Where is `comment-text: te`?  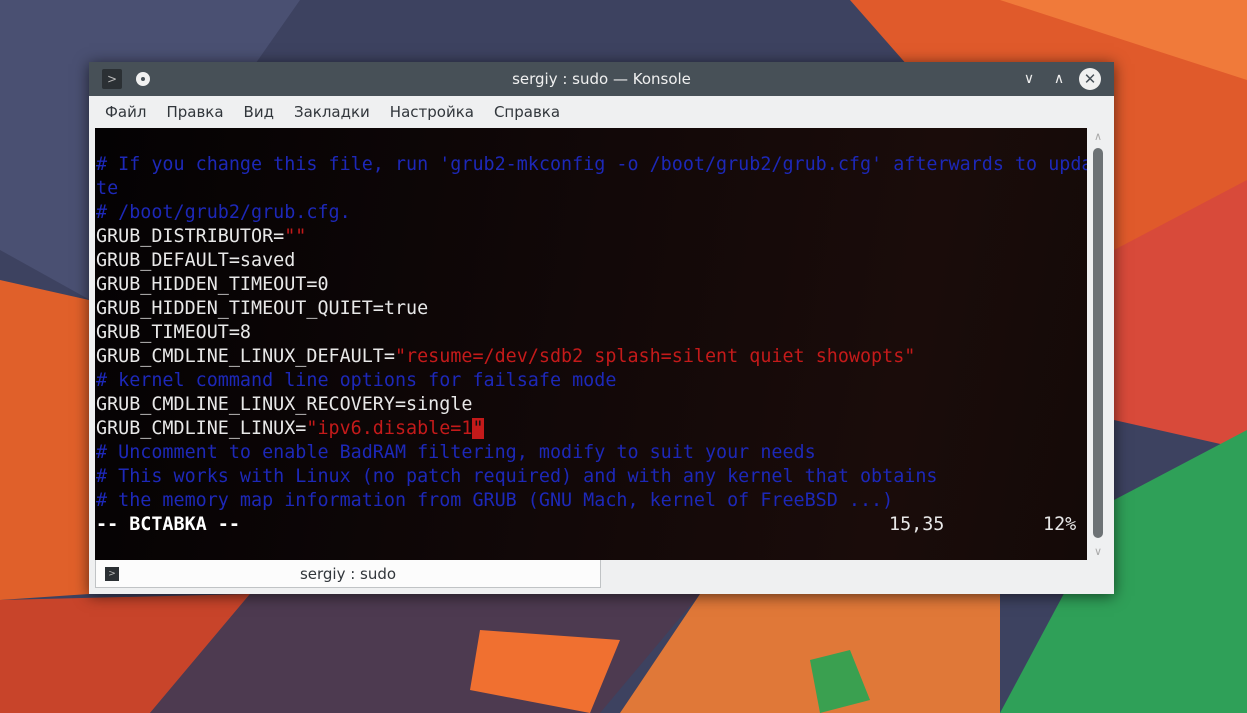
comment-text: te is located at coordinates (107, 188).